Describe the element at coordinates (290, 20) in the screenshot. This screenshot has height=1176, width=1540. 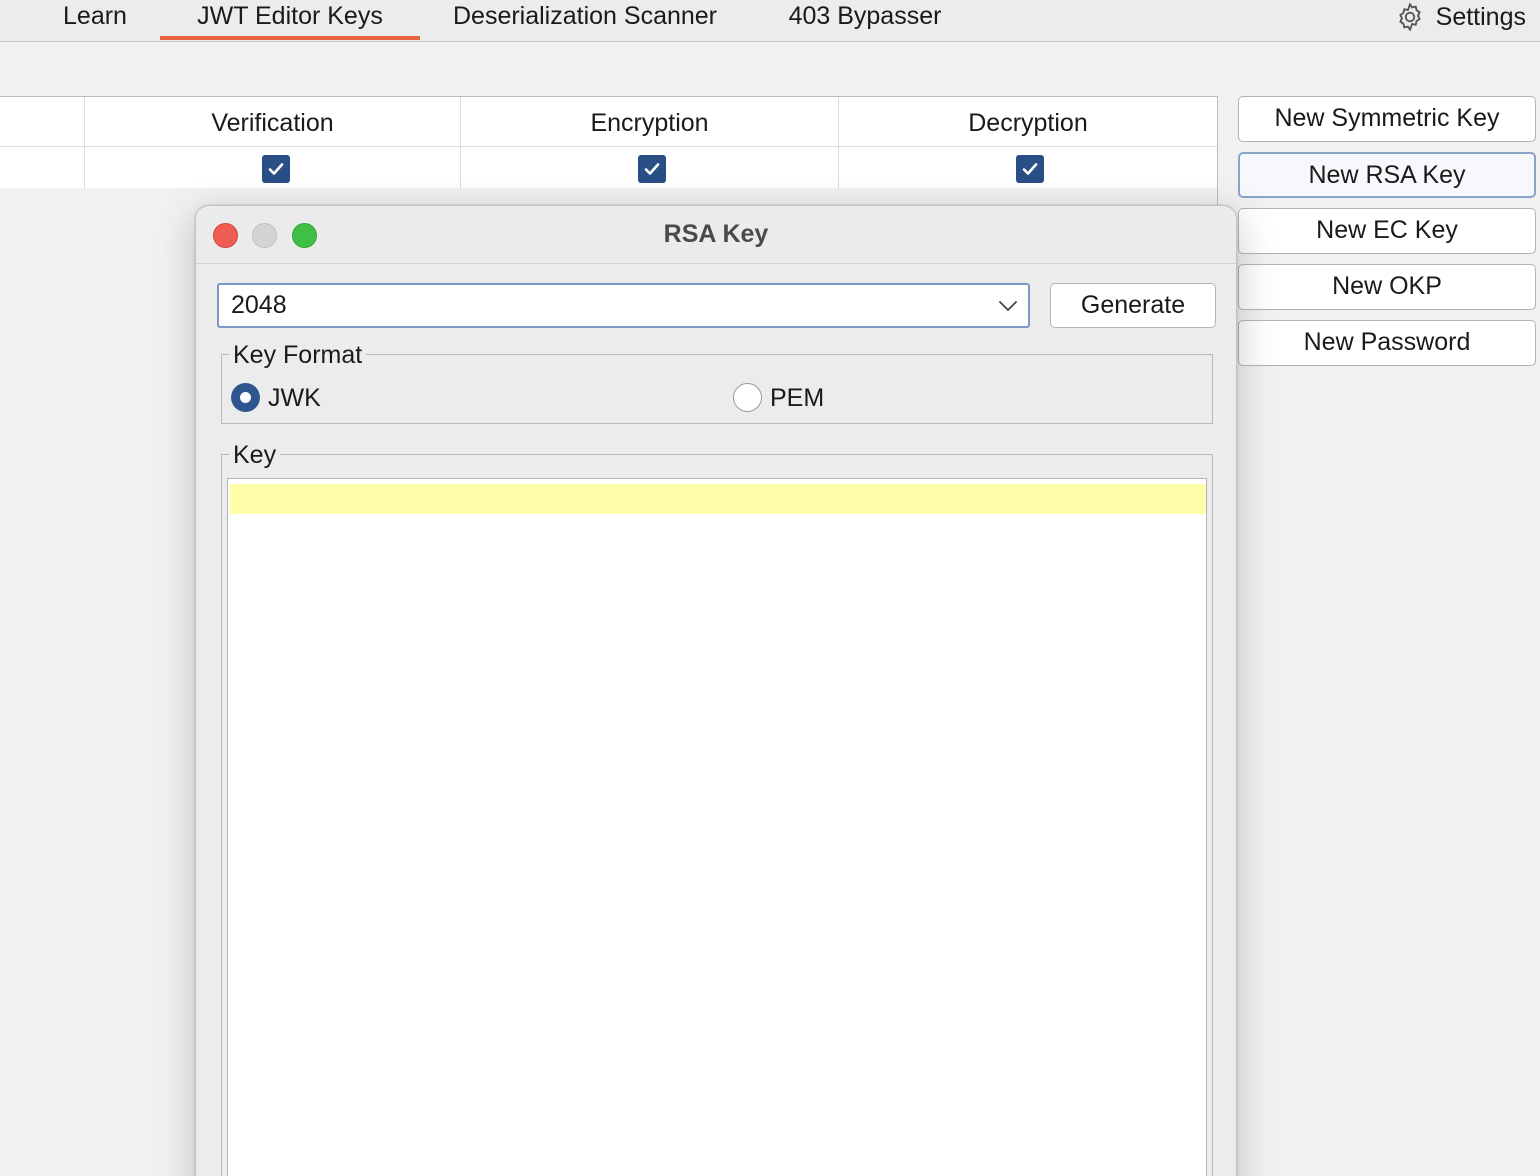
I see `tab-jwt-editor-keys: JWT Editor Keys` at that location.